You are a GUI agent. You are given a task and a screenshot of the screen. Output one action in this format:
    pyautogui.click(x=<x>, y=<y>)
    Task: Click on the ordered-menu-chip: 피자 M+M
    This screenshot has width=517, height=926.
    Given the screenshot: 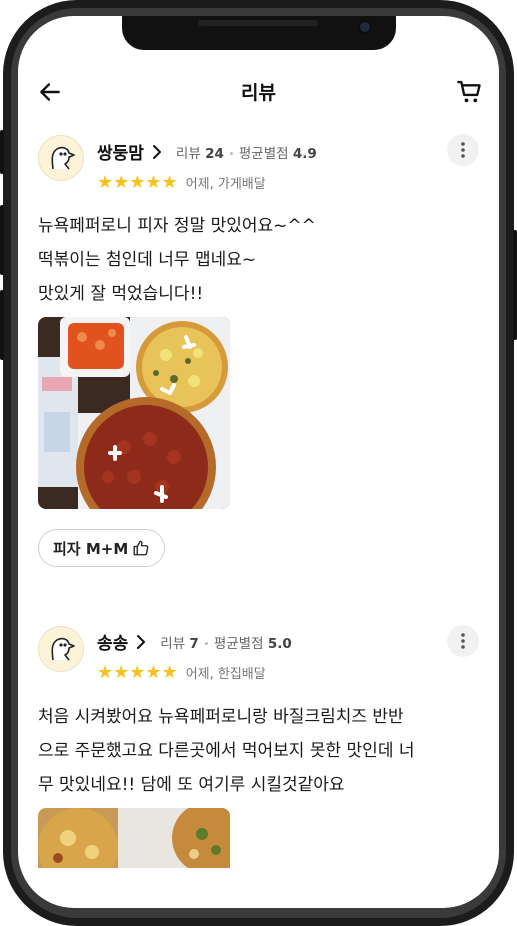 What is the action you would take?
    pyautogui.click(x=102, y=548)
    